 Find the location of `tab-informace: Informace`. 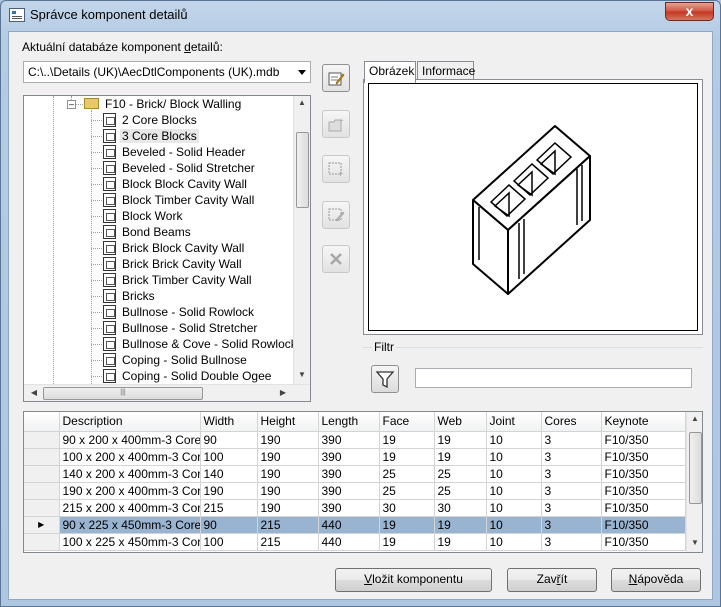

tab-informace: Informace is located at coordinates (446, 71).